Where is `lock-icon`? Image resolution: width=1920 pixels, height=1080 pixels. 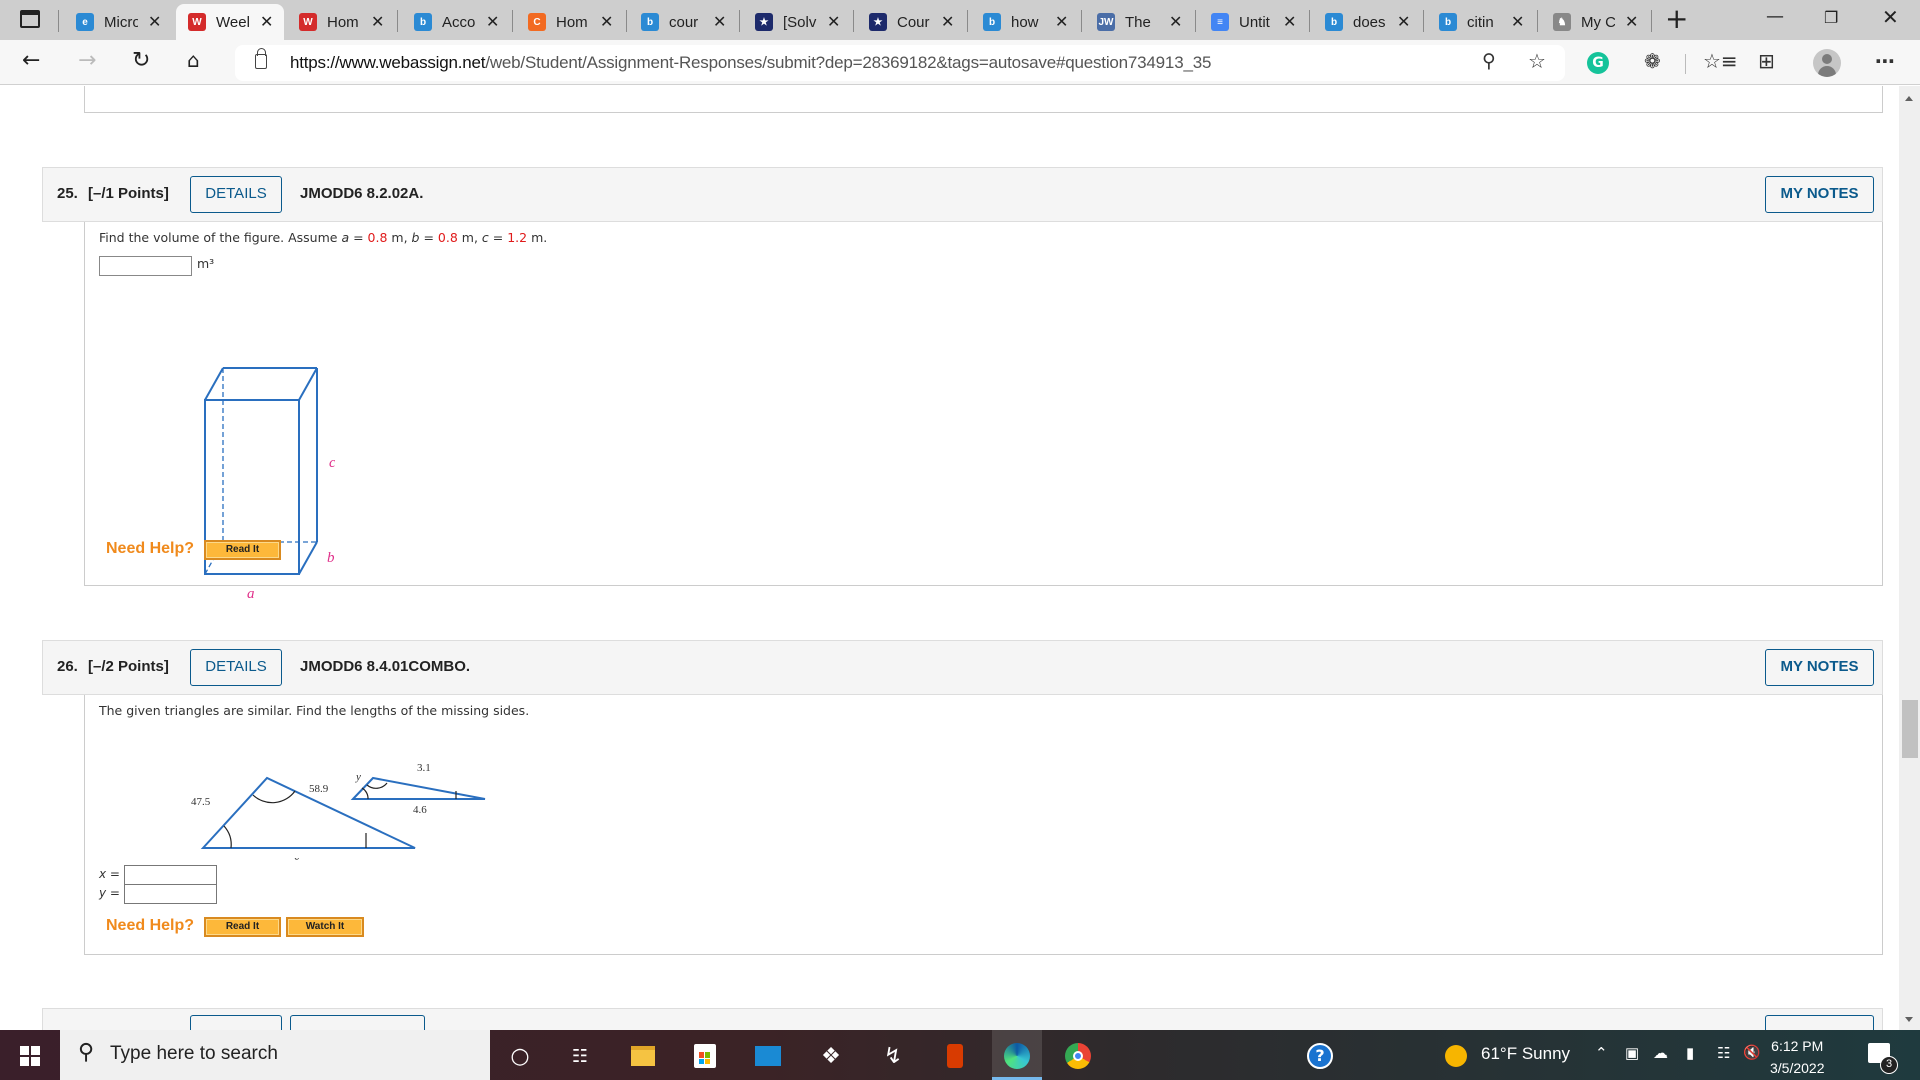
lock-icon is located at coordinates (261, 58).